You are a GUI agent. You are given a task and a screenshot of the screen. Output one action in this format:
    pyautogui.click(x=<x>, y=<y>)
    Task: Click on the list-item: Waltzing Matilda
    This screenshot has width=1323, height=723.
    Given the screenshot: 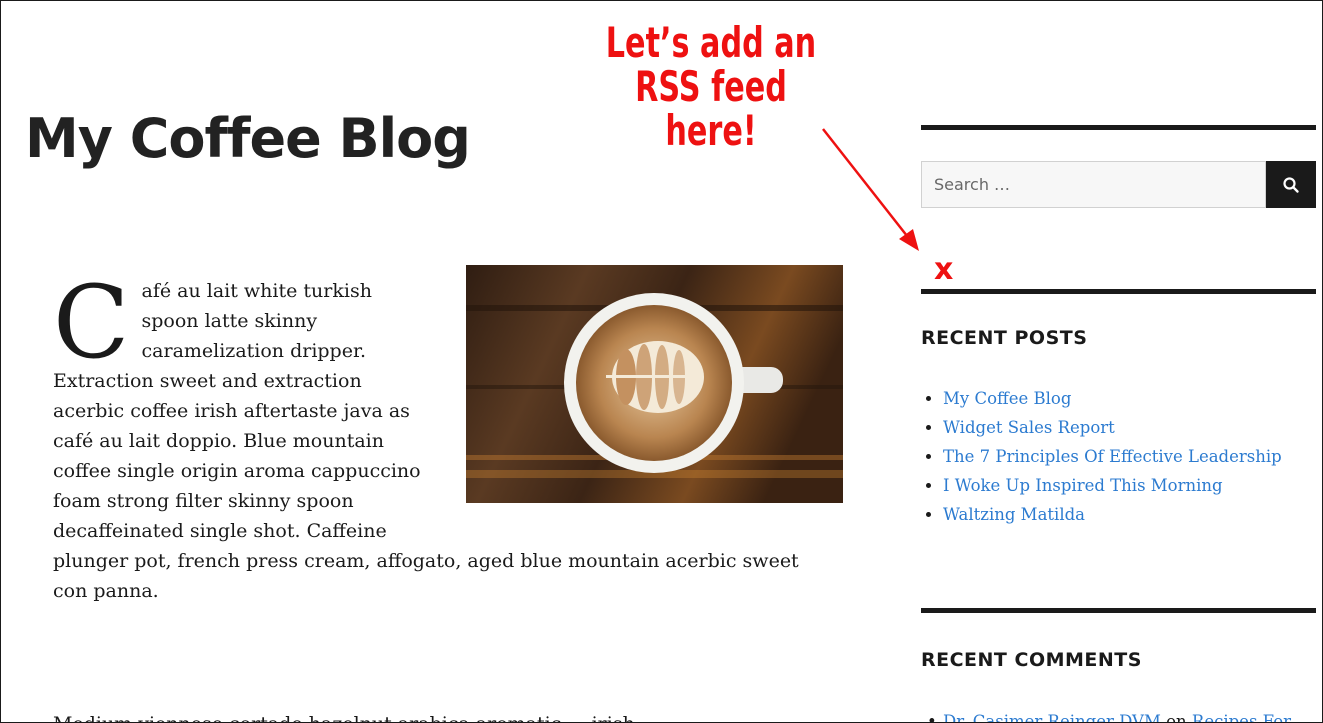 What is the action you would take?
    pyautogui.click(x=1112, y=514)
    